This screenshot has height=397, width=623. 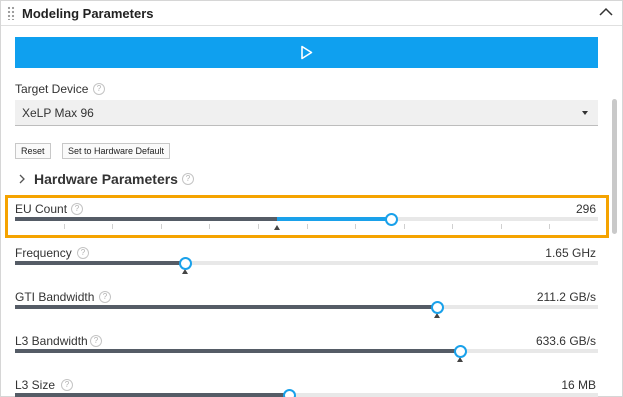 What do you see at coordinates (33, 151) in the screenshot?
I see `reset-button: Reset` at bounding box center [33, 151].